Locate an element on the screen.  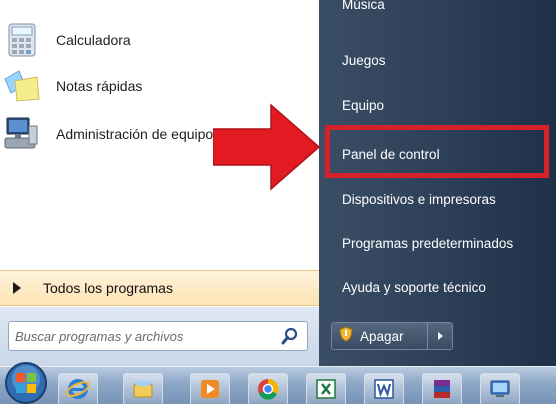
search-box is located at coordinates (158, 336).